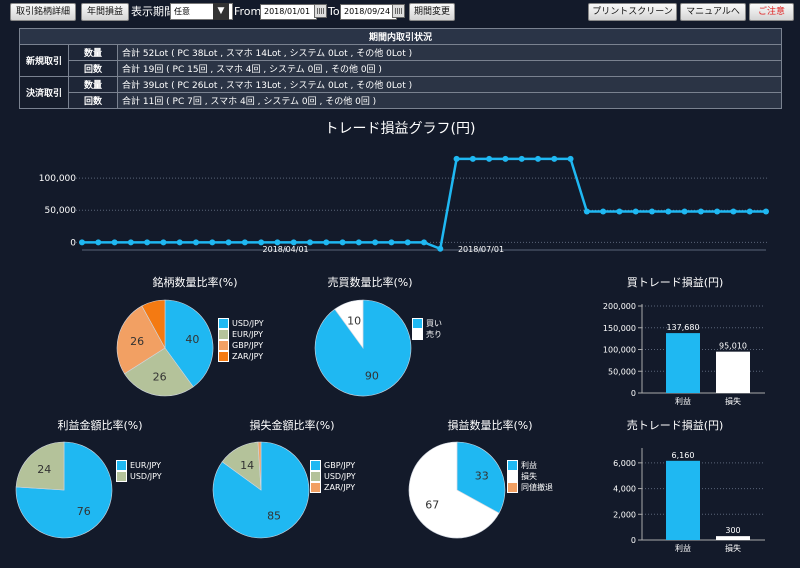 Image resolution: width=800 pixels, height=568 pixels. What do you see at coordinates (529, 465) in the screenshot?
I see `legend-label: 利益` at bounding box center [529, 465].